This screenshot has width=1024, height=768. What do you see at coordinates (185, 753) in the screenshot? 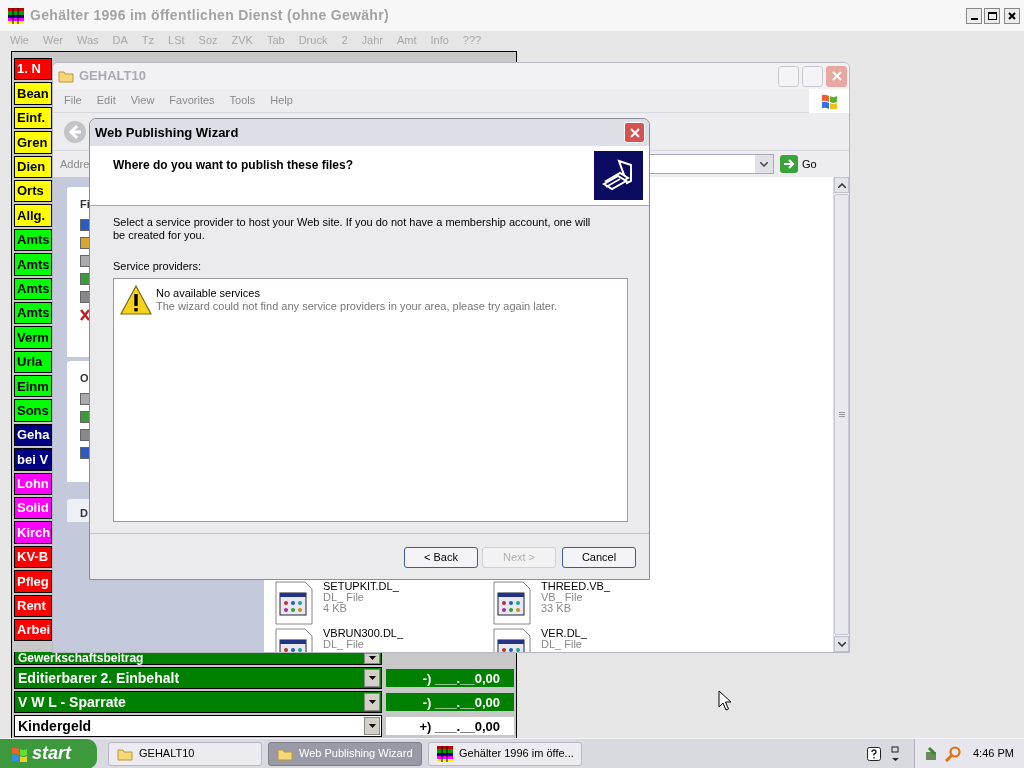
I see `taskbar-button: GEHALT10` at bounding box center [185, 753].